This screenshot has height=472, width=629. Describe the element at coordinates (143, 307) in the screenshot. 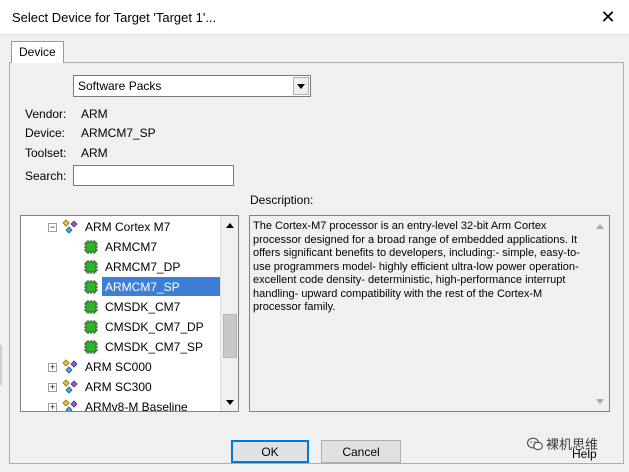

I see `tree-item-label: CMSDK_CM7` at that location.